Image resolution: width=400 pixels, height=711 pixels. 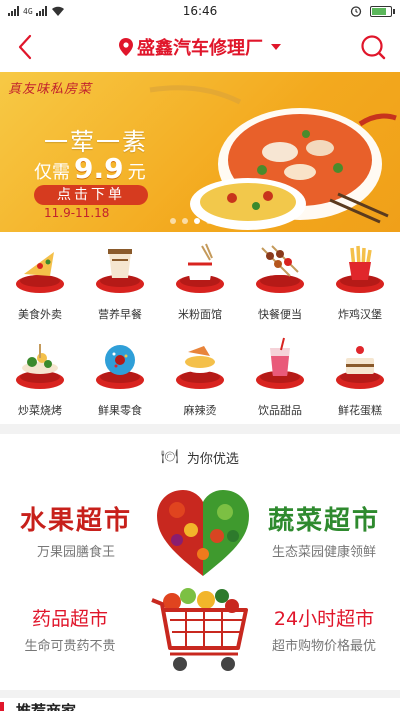 I want to click on category-item: 麻辣烫, so click(x=200, y=376).